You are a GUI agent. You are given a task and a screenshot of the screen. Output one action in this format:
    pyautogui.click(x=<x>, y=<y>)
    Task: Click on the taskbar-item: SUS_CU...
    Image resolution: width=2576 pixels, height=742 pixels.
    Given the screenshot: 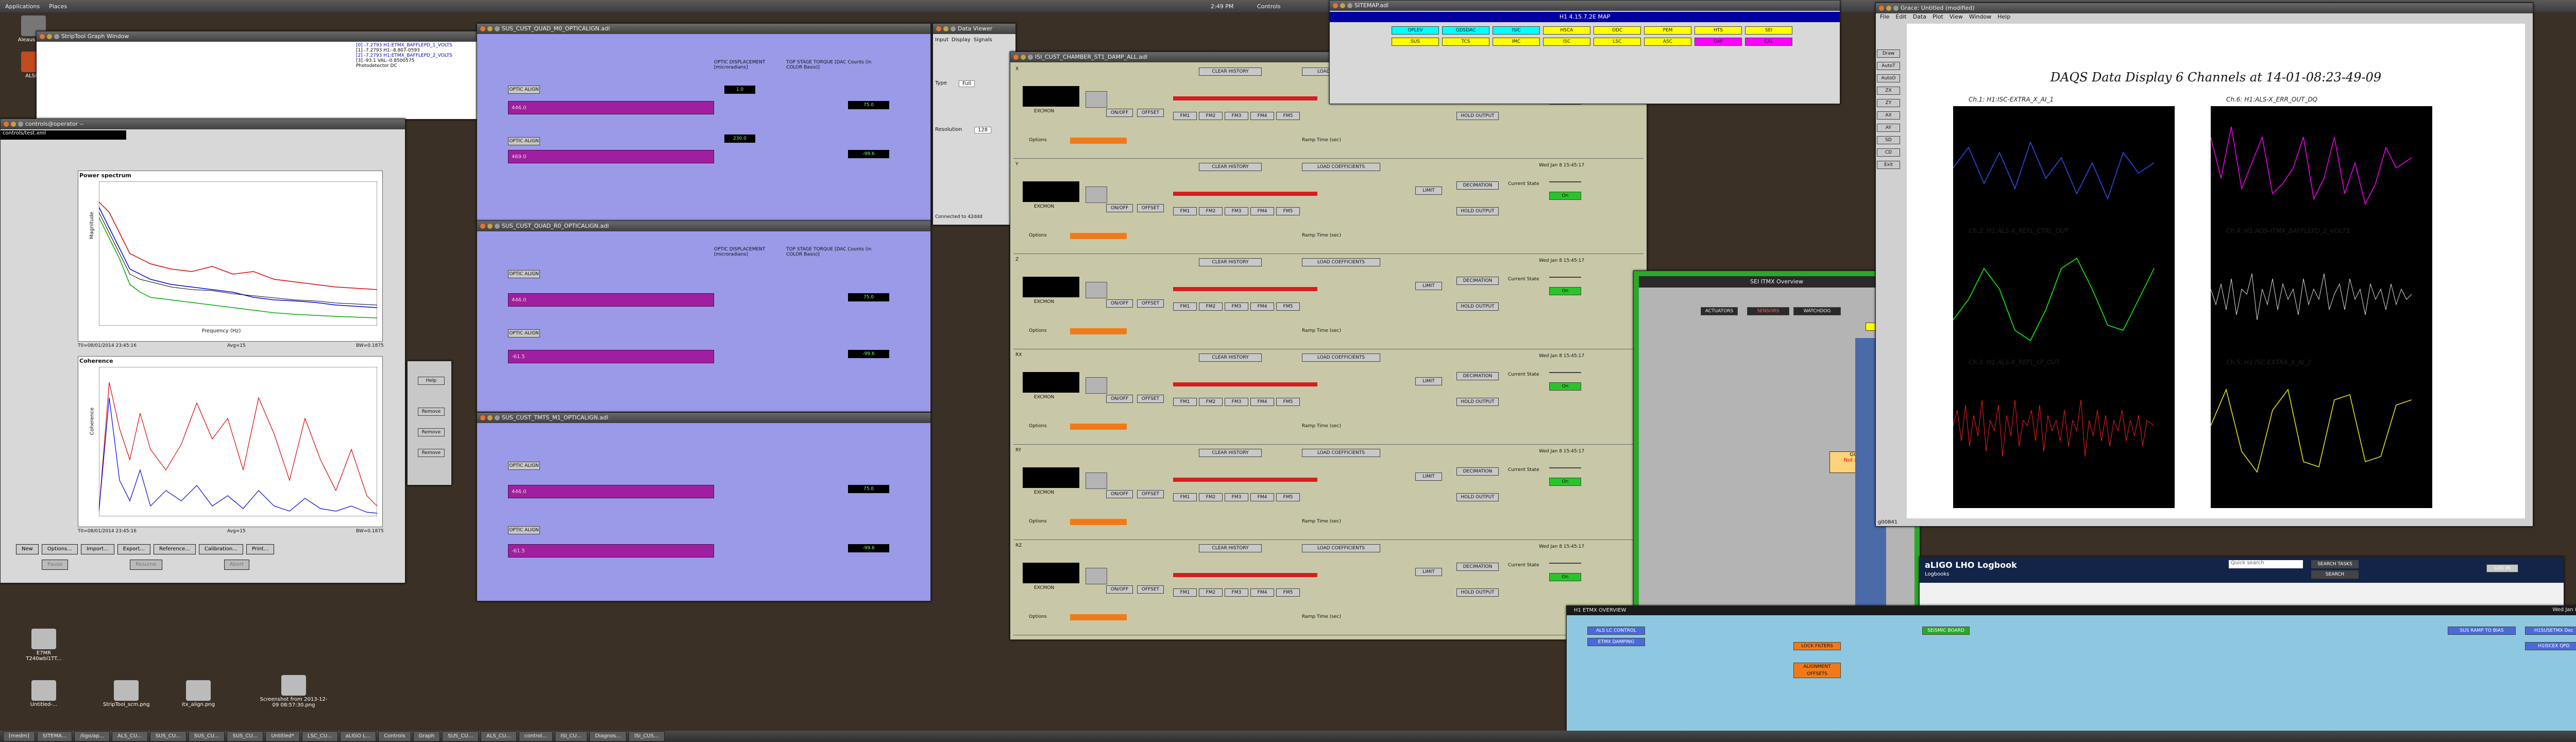 What is the action you would take?
    pyautogui.click(x=206, y=736)
    